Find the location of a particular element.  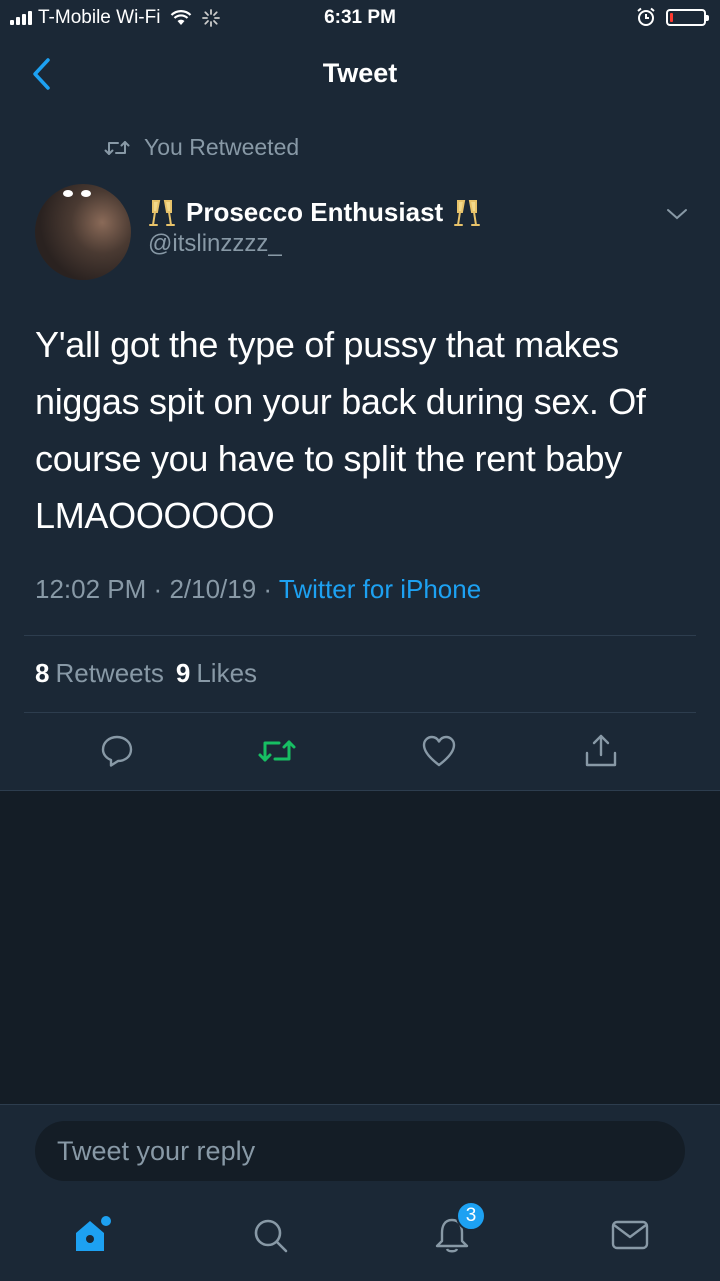

chevron-down-icon is located at coordinates (677, 214).